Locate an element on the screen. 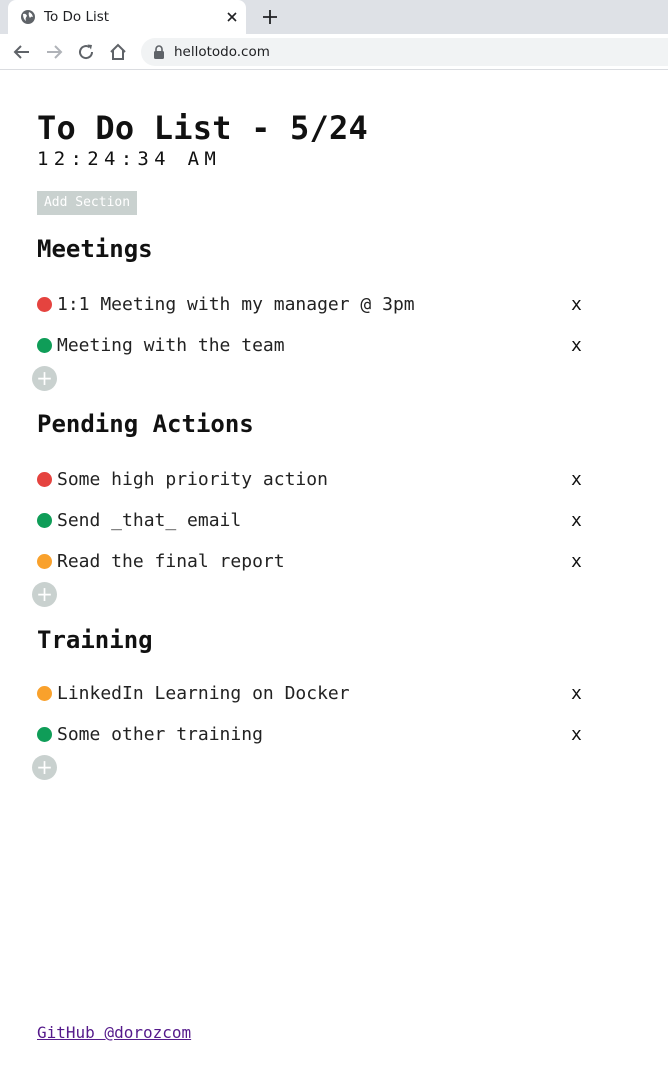 The image size is (668, 1080). todo-item-text: Meeting with the team is located at coordinates (171, 346).